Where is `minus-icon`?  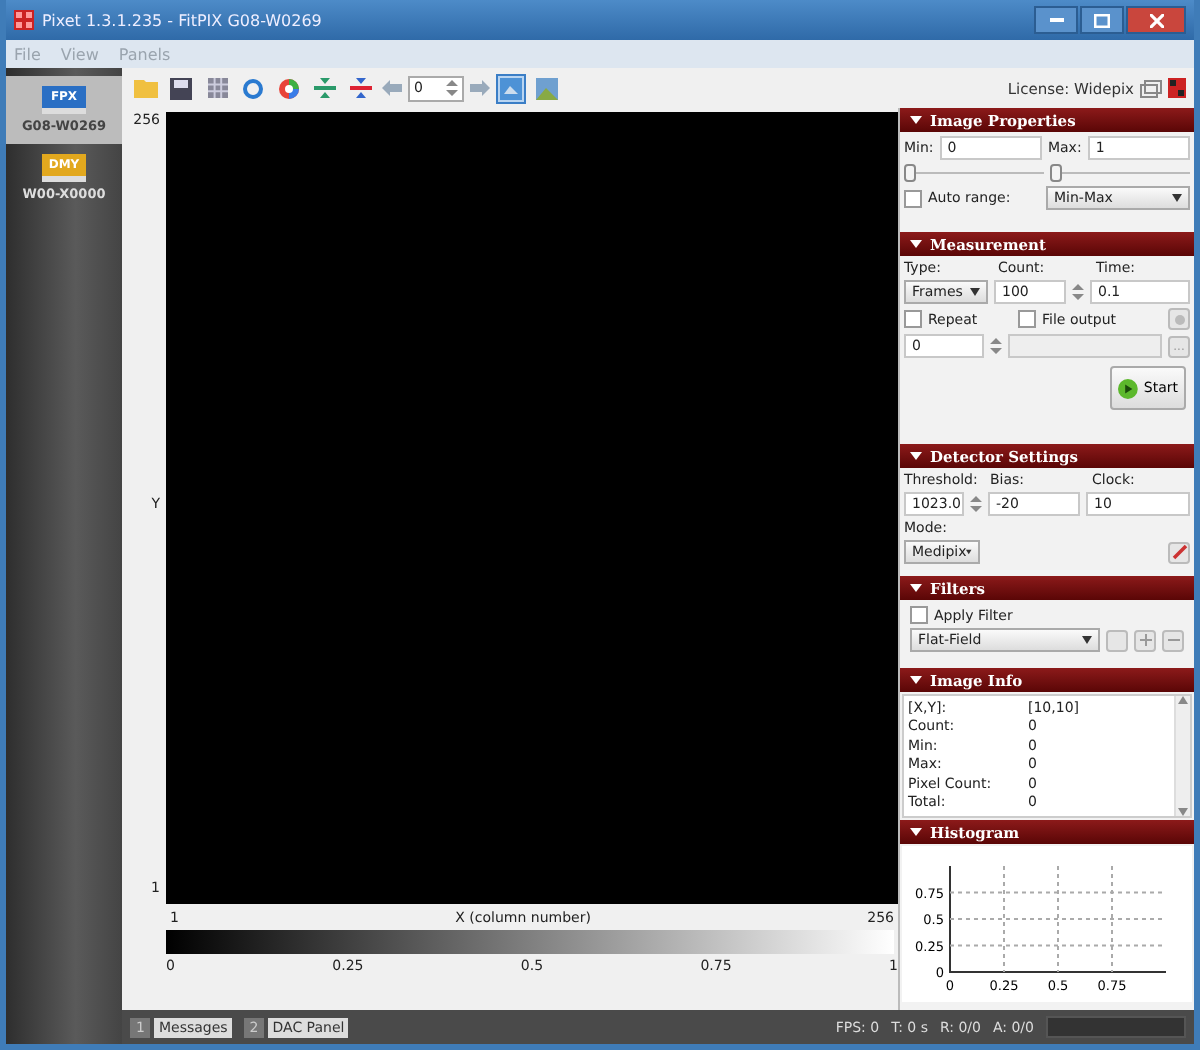
minus-icon is located at coordinates (1173, 640).